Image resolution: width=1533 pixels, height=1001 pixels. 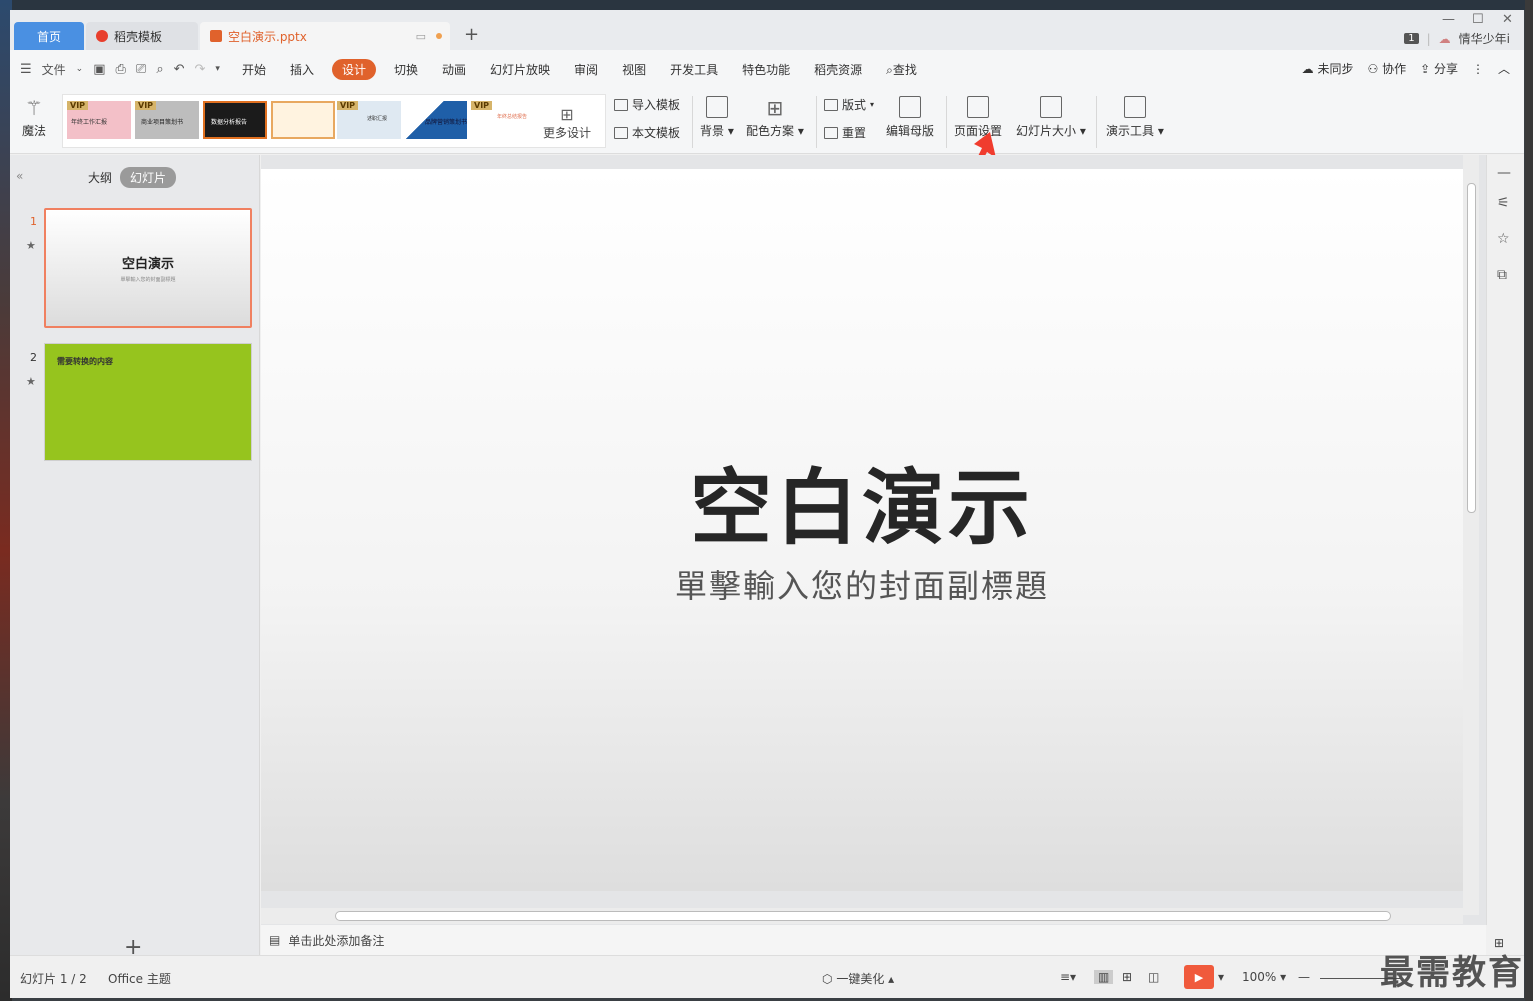 What do you see at coordinates (1471, 348) in the screenshot?
I see `vertical-scroll-thumb` at bounding box center [1471, 348].